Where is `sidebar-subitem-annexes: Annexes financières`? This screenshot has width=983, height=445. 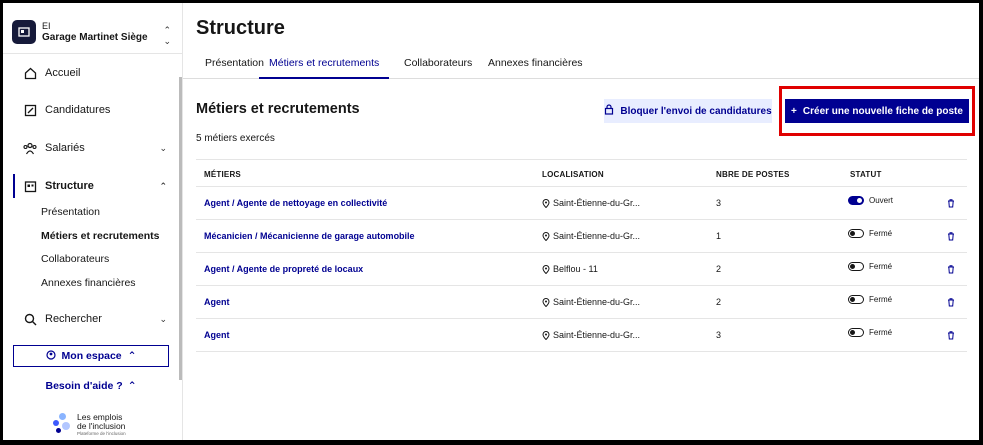
sidebar-subitem-annexes: Annexes financières is located at coordinates (88, 283).